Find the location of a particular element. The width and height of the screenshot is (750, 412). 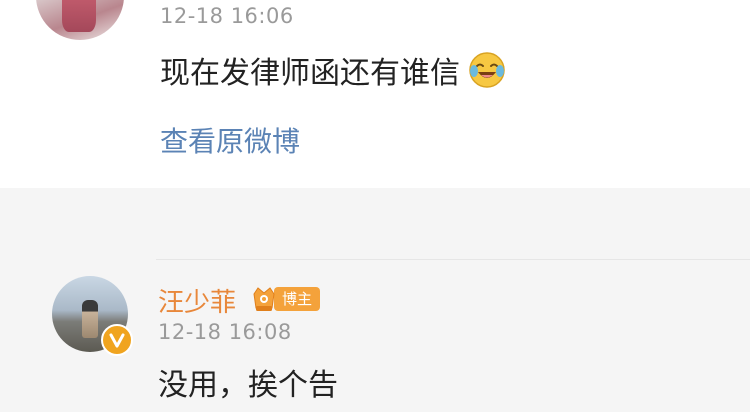

username-link: 汪少菲 is located at coordinates (197, 300).